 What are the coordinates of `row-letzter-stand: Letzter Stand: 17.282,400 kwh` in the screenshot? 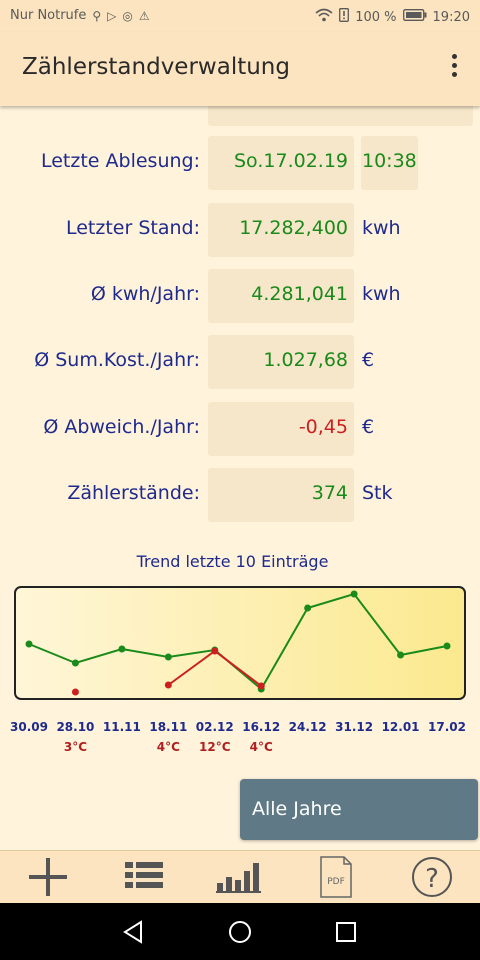 It's located at (240, 230).